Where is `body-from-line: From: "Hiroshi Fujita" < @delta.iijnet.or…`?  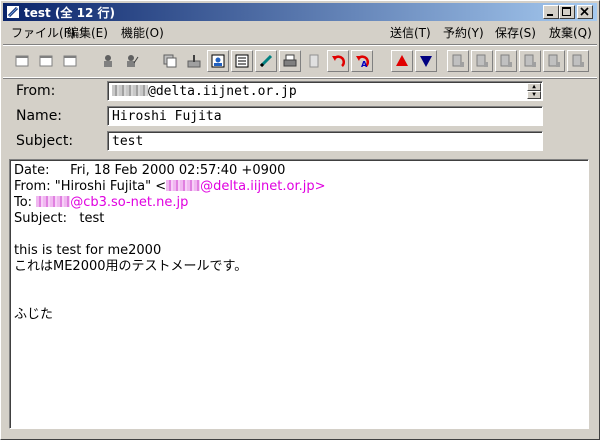
body-from-line: From: "Hiroshi Fujita" < @delta.iijnet.or… is located at coordinates (301, 187).